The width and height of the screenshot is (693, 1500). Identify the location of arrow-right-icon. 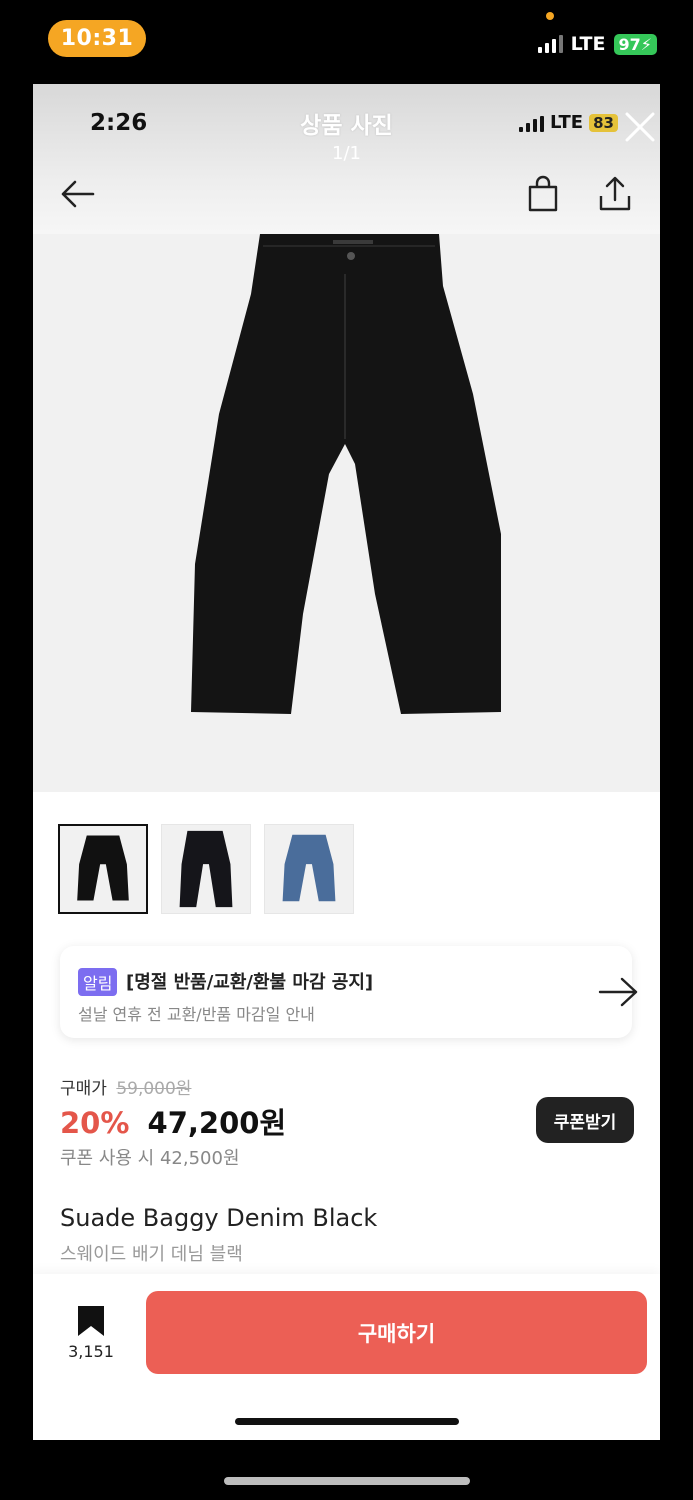
(618, 992).